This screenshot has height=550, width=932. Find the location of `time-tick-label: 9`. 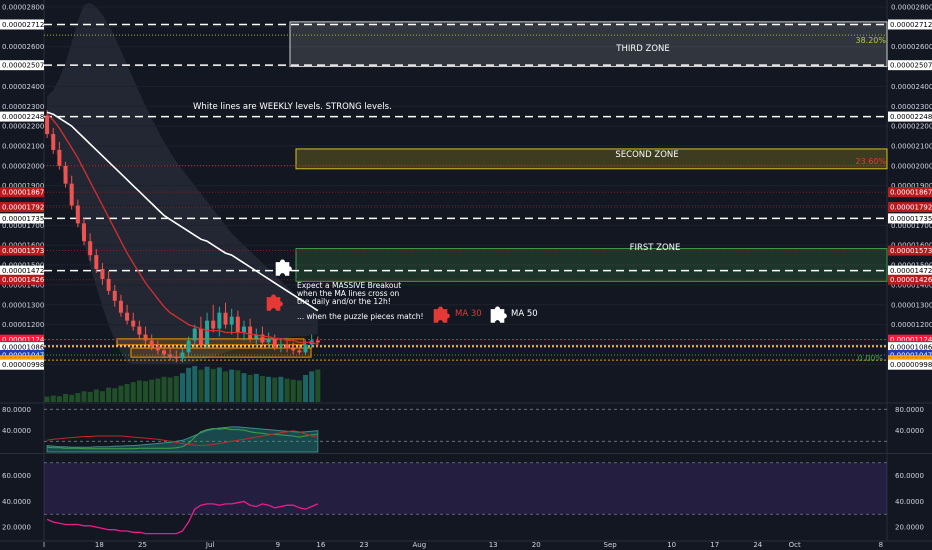

time-tick-label: 9 is located at coordinates (278, 545).